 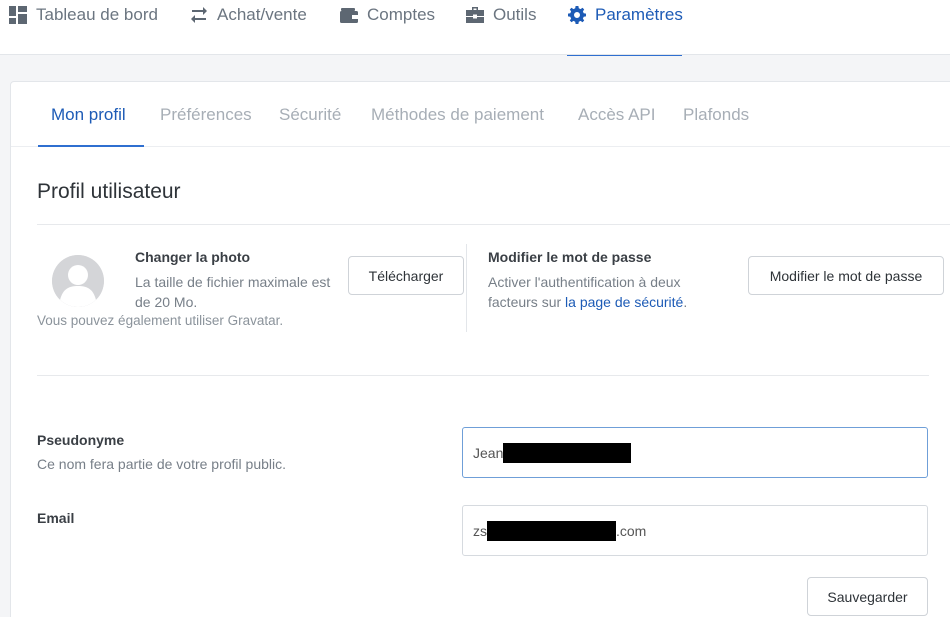 What do you see at coordinates (625, 28) in the screenshot?
I see `nav-item-settings: Paramètres` at bounding box center [625, 28].